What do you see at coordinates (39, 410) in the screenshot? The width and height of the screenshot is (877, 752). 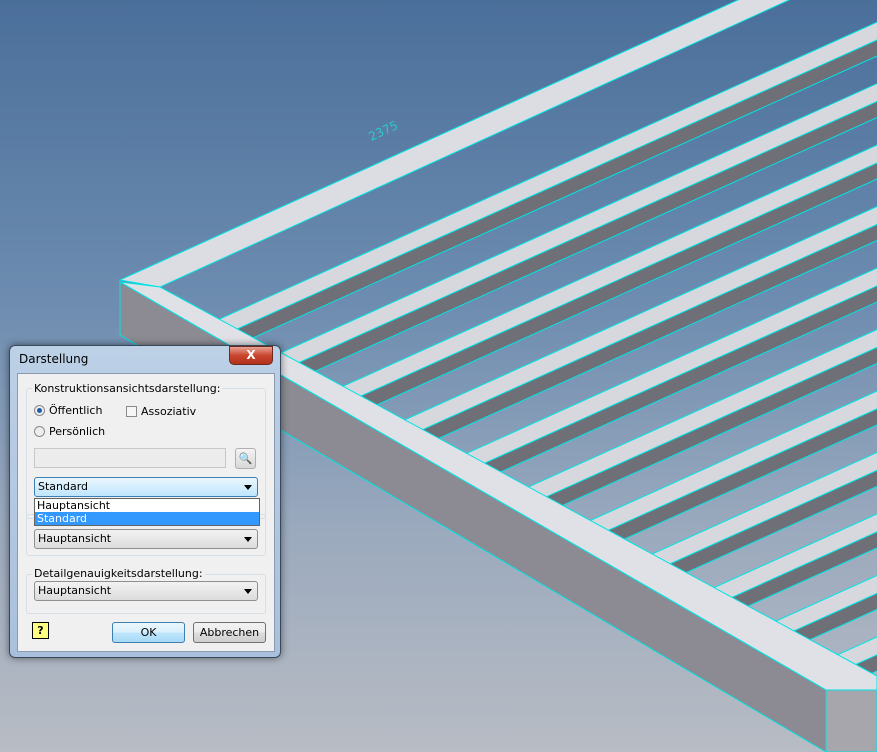 I see `radio-public-indicator` at bounding box center [39, 410].